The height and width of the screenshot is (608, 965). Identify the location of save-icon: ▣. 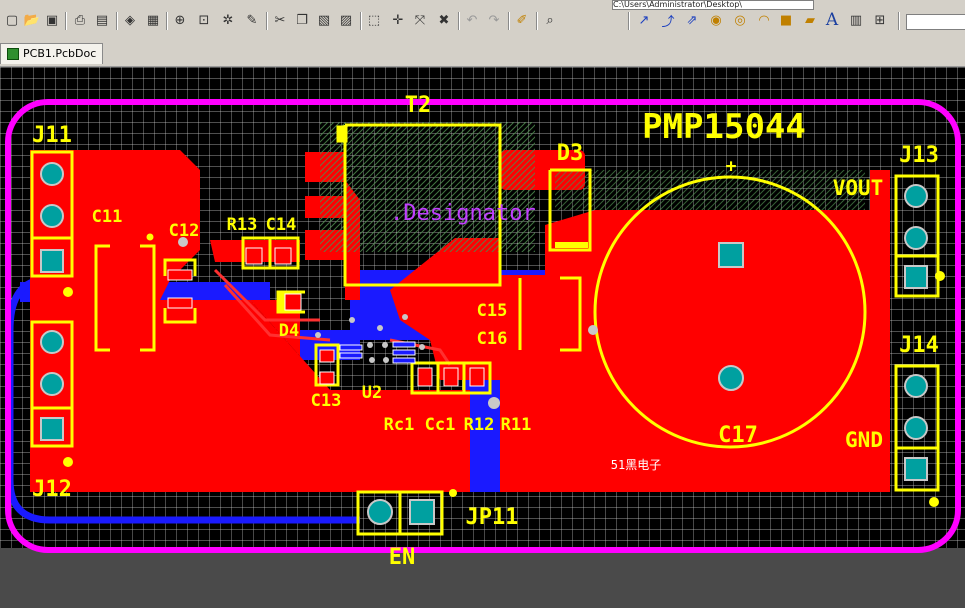
(52, 20).